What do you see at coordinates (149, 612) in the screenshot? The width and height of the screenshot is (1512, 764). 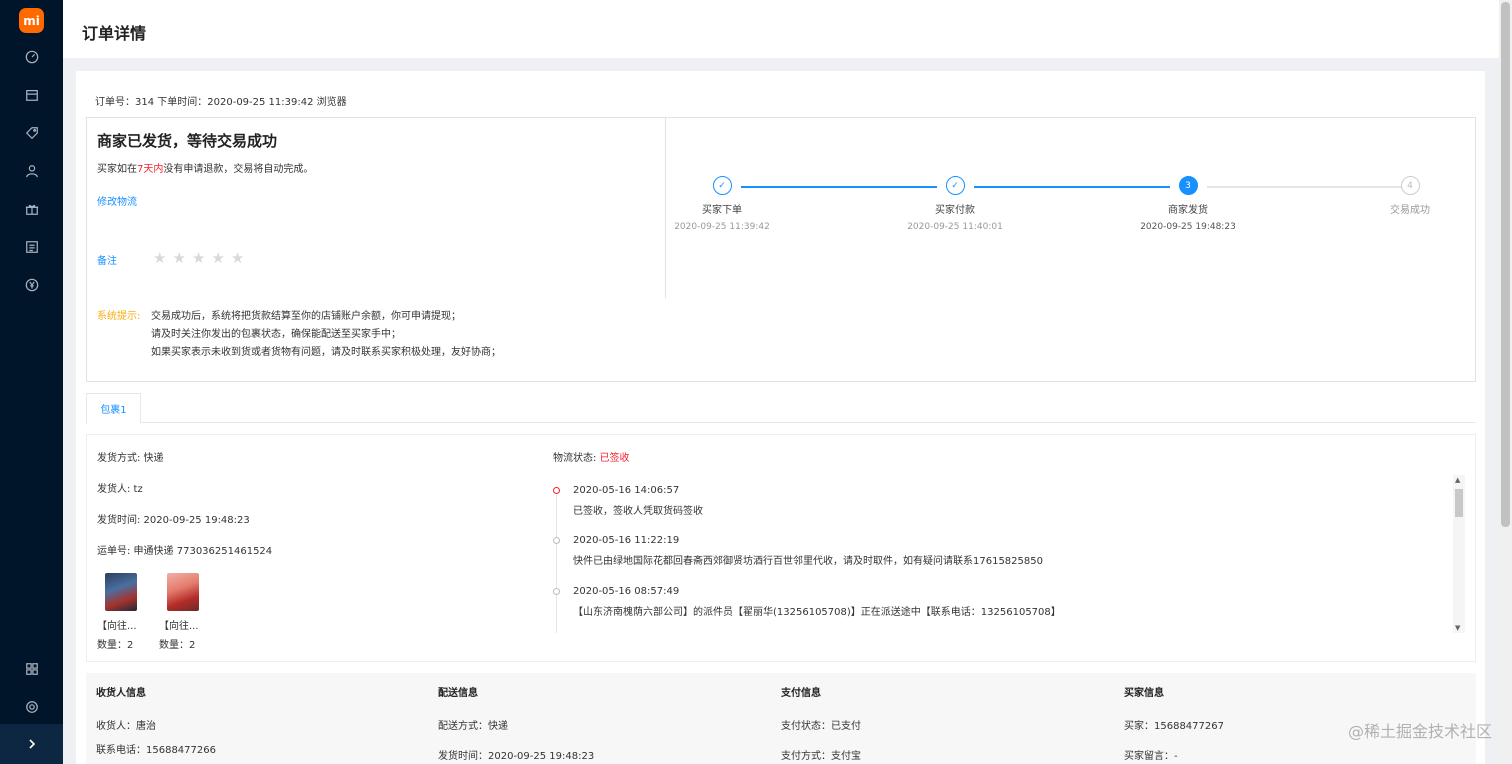 I see `goods-list: 【向往... 数量：2 【向往... 数量：2` at bounding box center [149, 612].